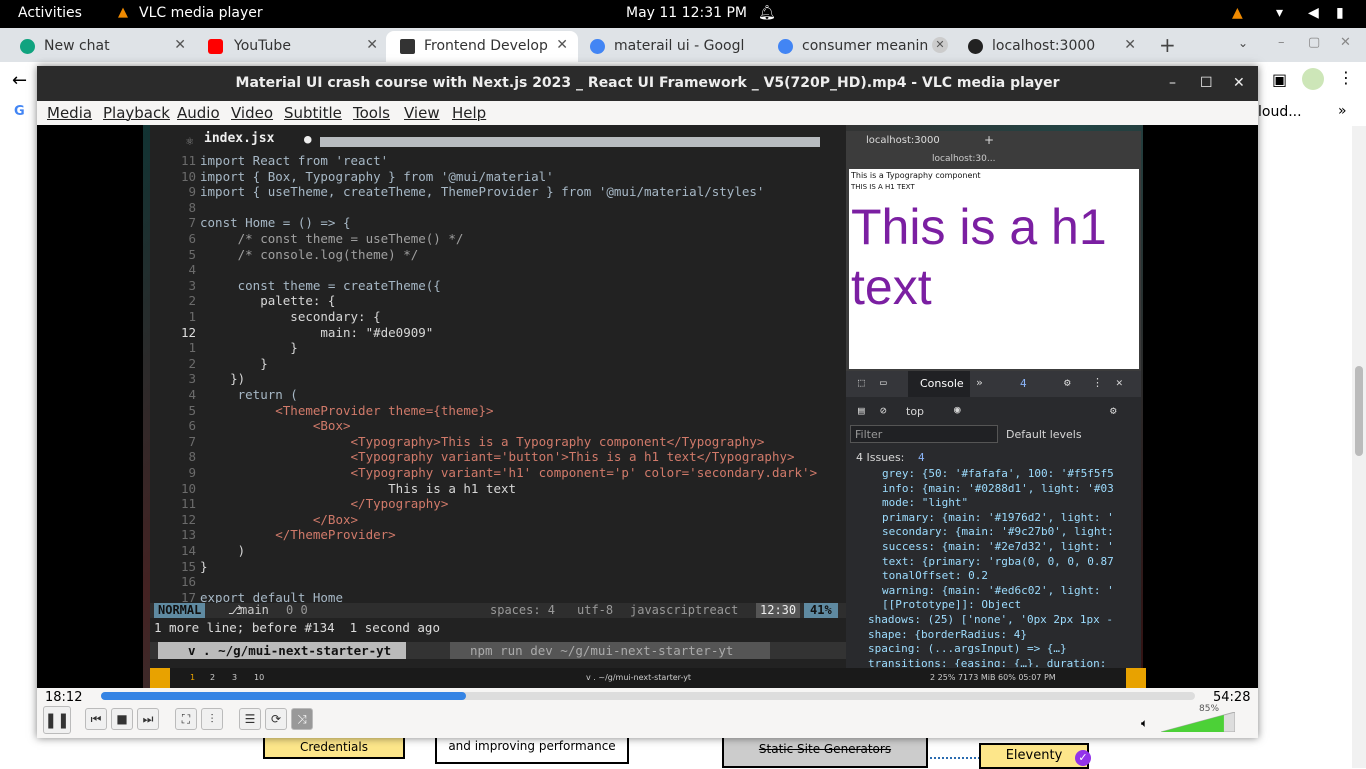 The width and height of the screenshot is (1366, 769). I want to click on chevron-right-icon: », so click(1342, 111).